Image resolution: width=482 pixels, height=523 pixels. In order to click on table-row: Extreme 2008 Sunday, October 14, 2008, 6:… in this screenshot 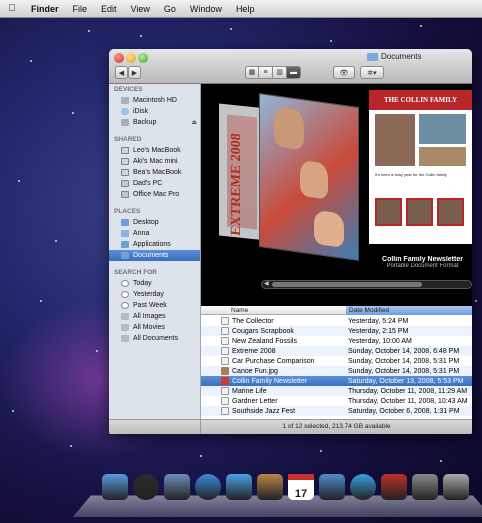, I will do `click(336, 351)`.